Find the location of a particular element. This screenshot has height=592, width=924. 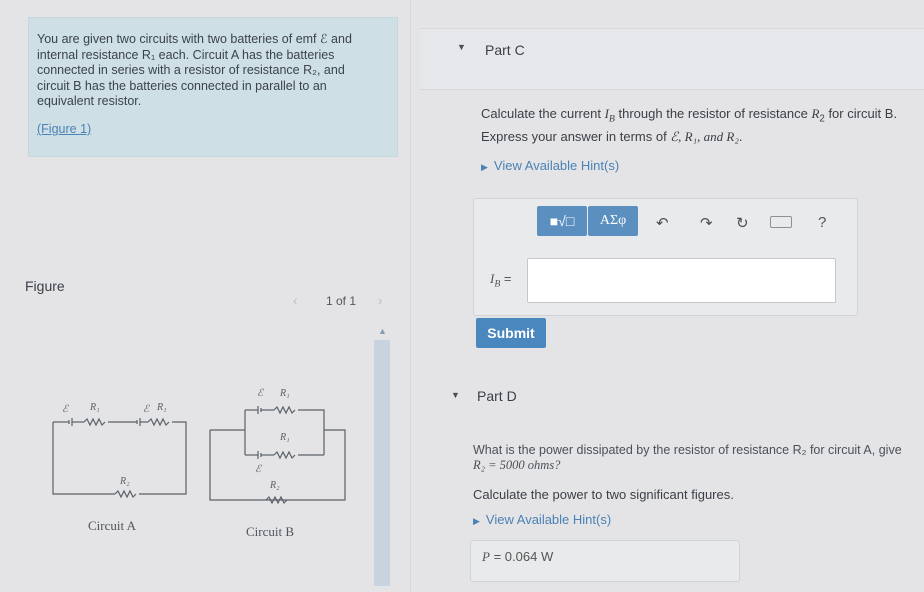

circuit-b-label: R₂ is located at coordinates (274, 485).